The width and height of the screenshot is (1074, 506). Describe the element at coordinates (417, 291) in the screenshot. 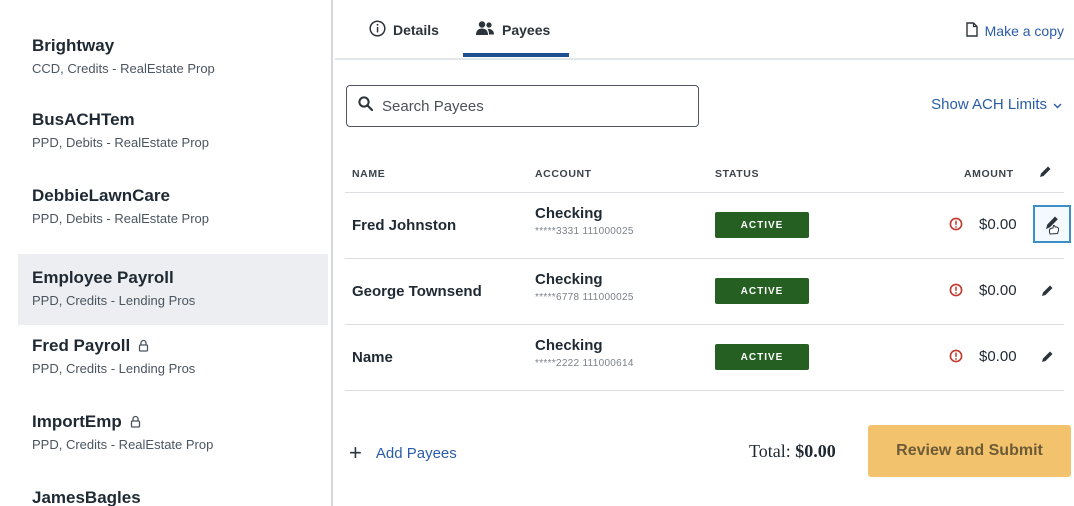

I see `payee-name: George Townsend` at that location.